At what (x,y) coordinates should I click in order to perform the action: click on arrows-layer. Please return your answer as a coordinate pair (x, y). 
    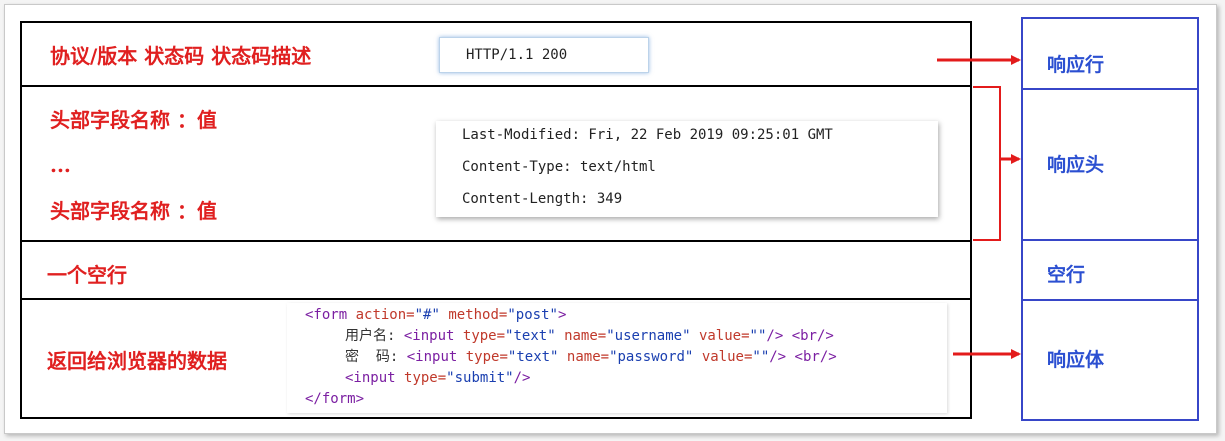
    Looking at the image, I should click on (979, 207).